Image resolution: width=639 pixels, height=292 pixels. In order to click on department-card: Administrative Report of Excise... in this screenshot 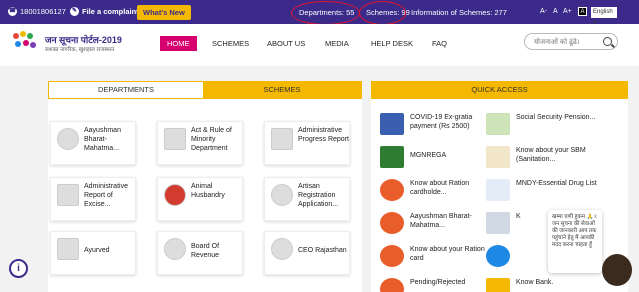, I will do `click(93, 199)`.